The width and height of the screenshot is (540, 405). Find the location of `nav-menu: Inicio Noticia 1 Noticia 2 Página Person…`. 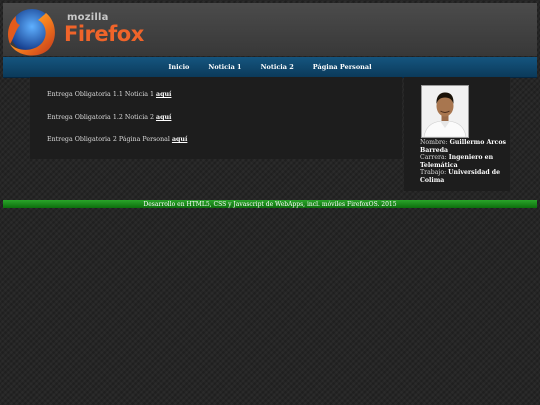

nav-menu: Inicio Noticia 1 Noticia 2 Página Person… is located at coordinates (270, 67).